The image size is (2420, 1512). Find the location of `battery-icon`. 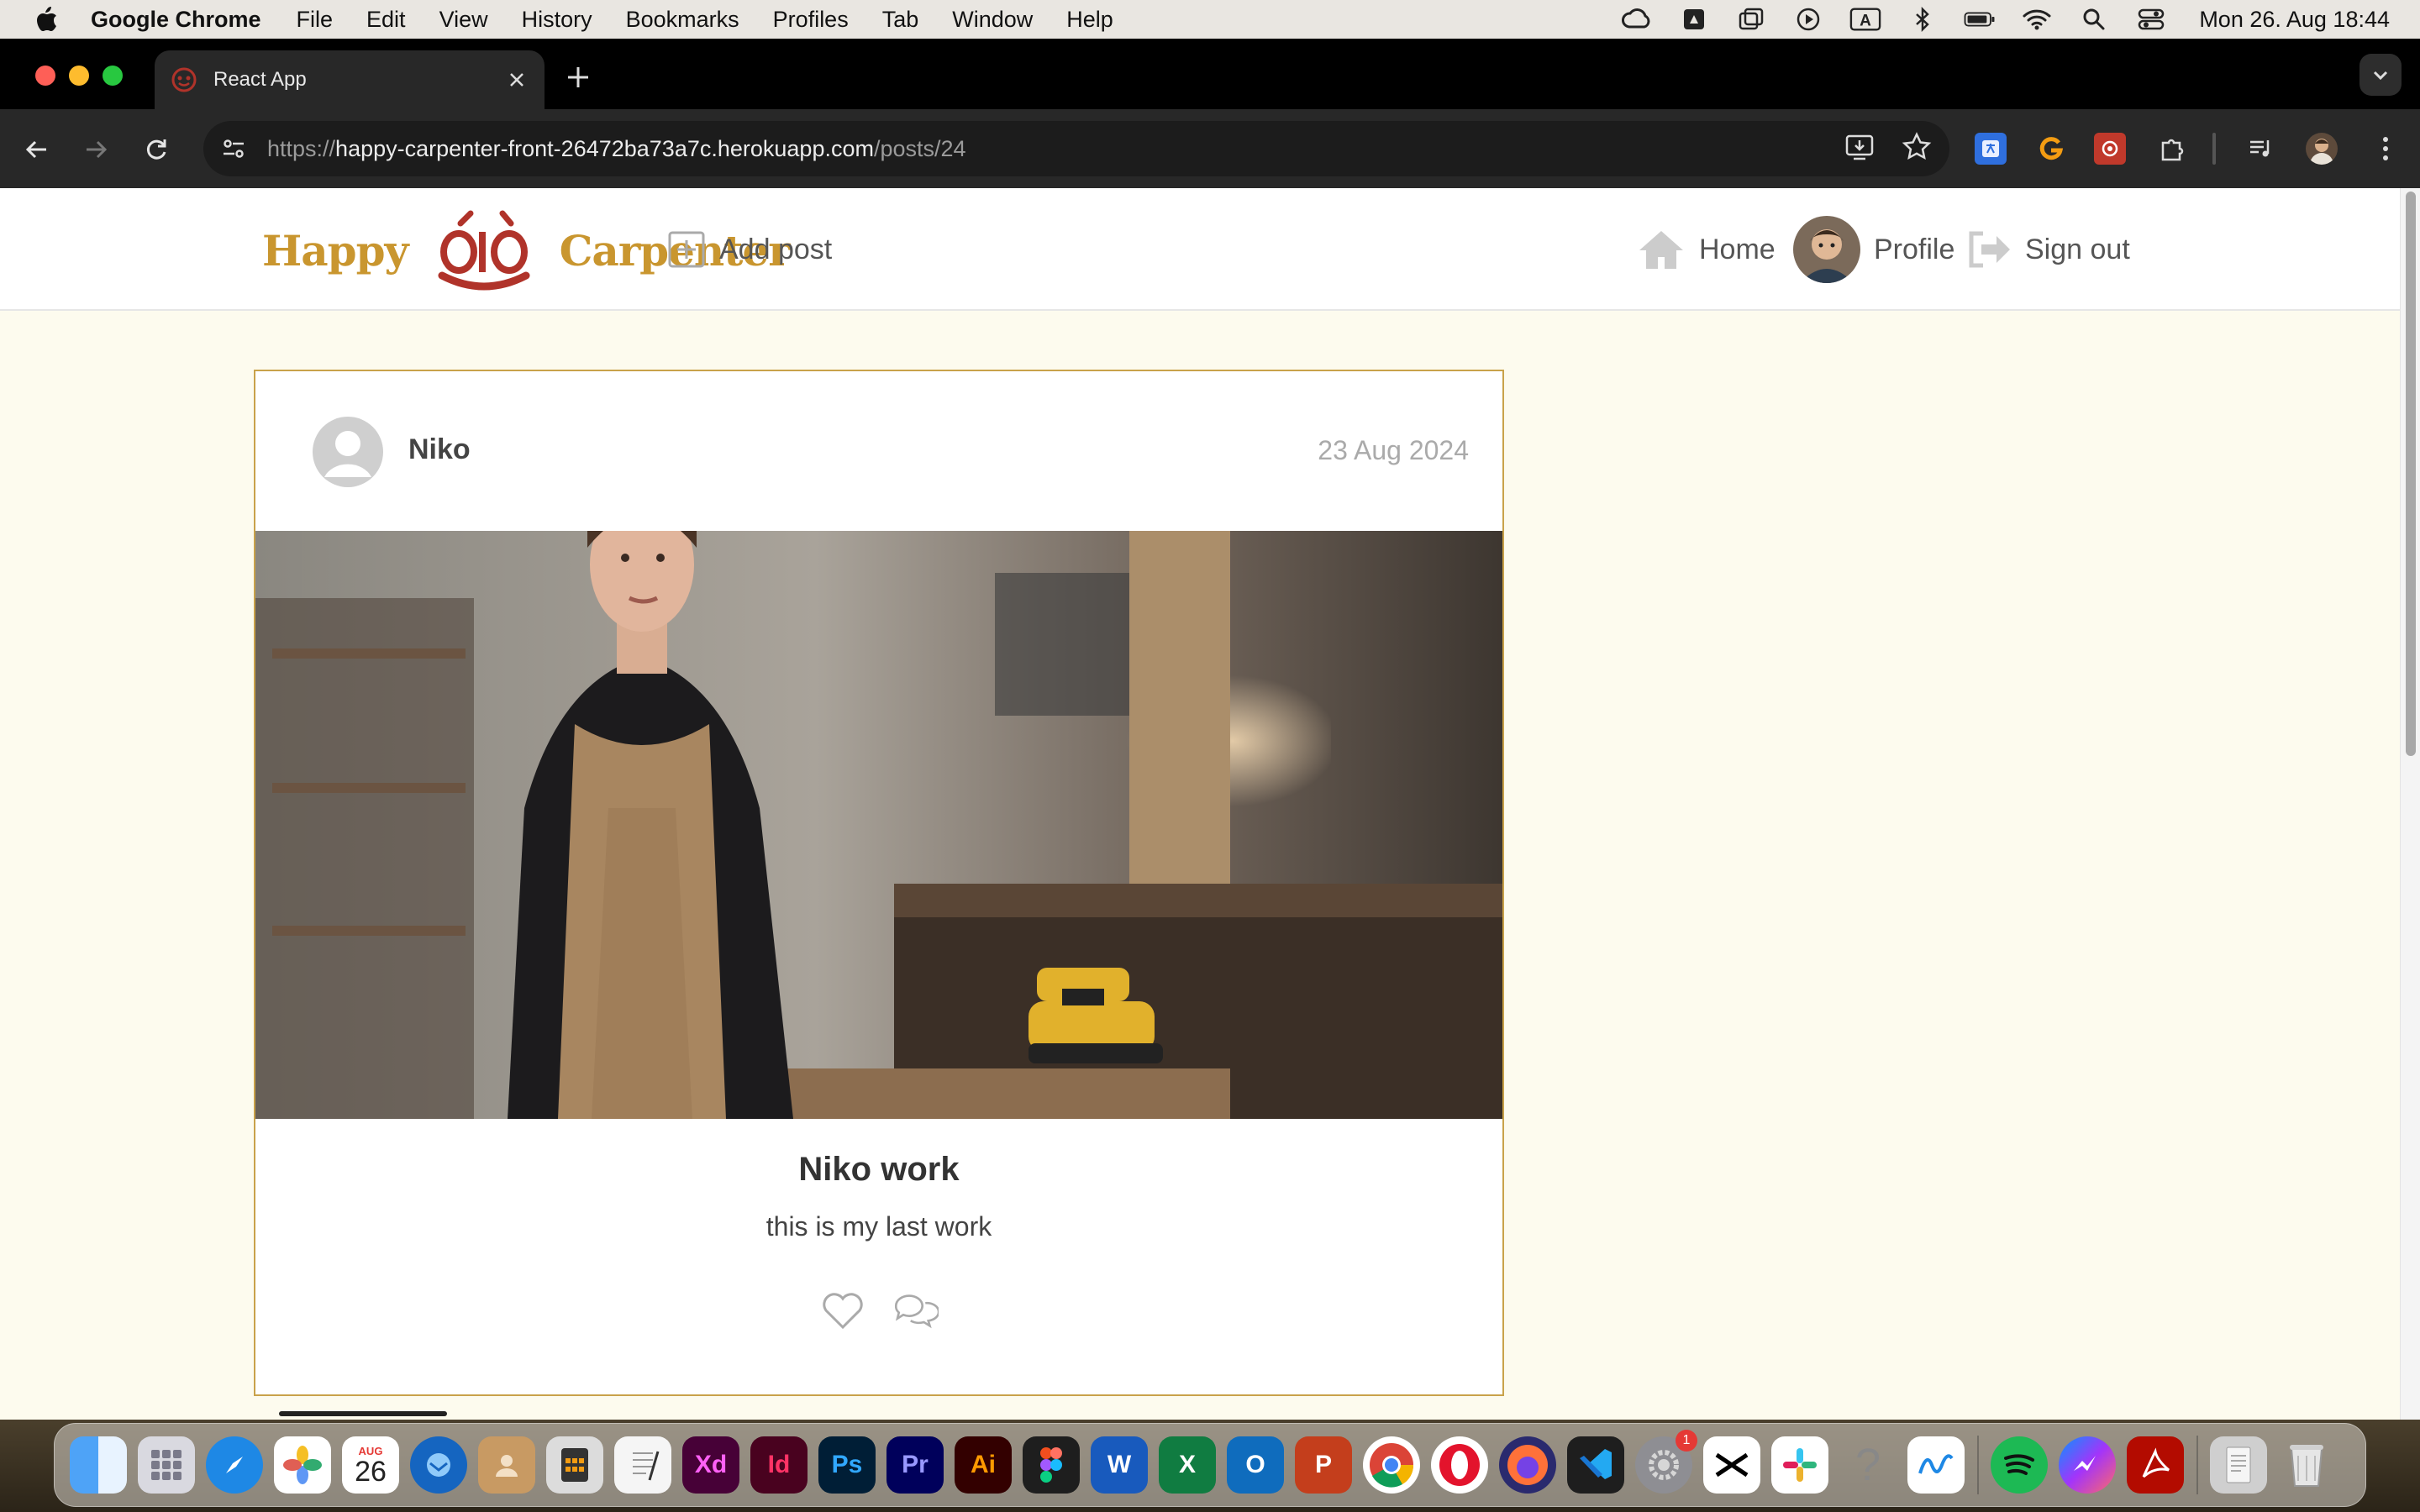

battery-icon is located at coordinates (1980, 19).